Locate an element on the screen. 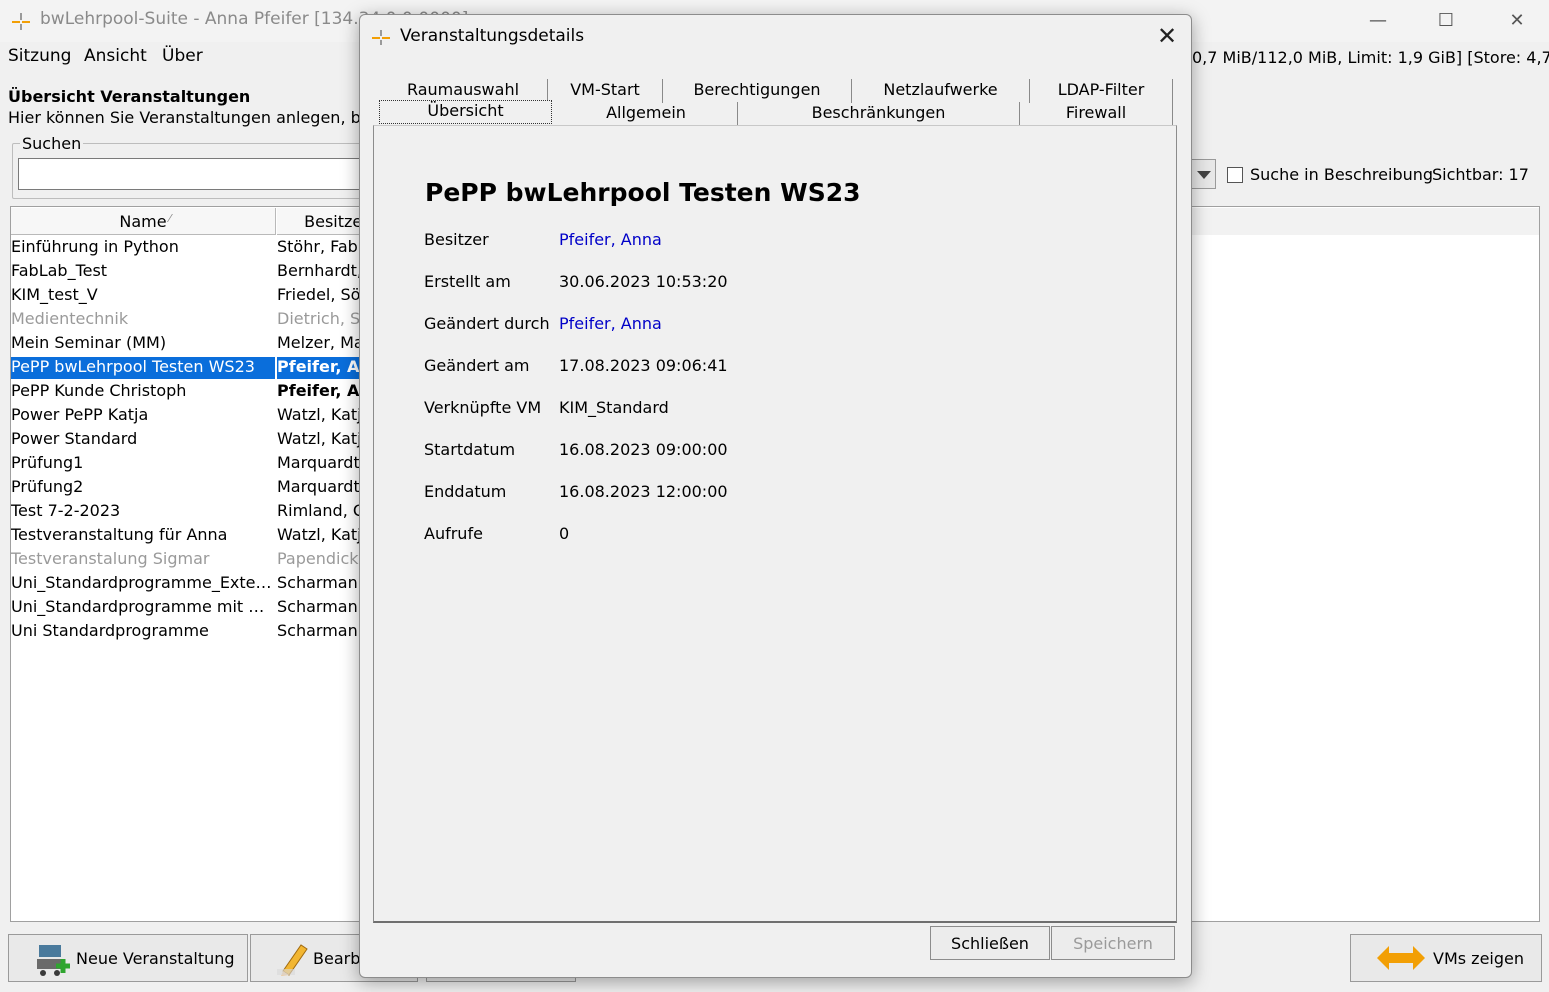  double-arrow-icon is located at coordinates (1401, 958).